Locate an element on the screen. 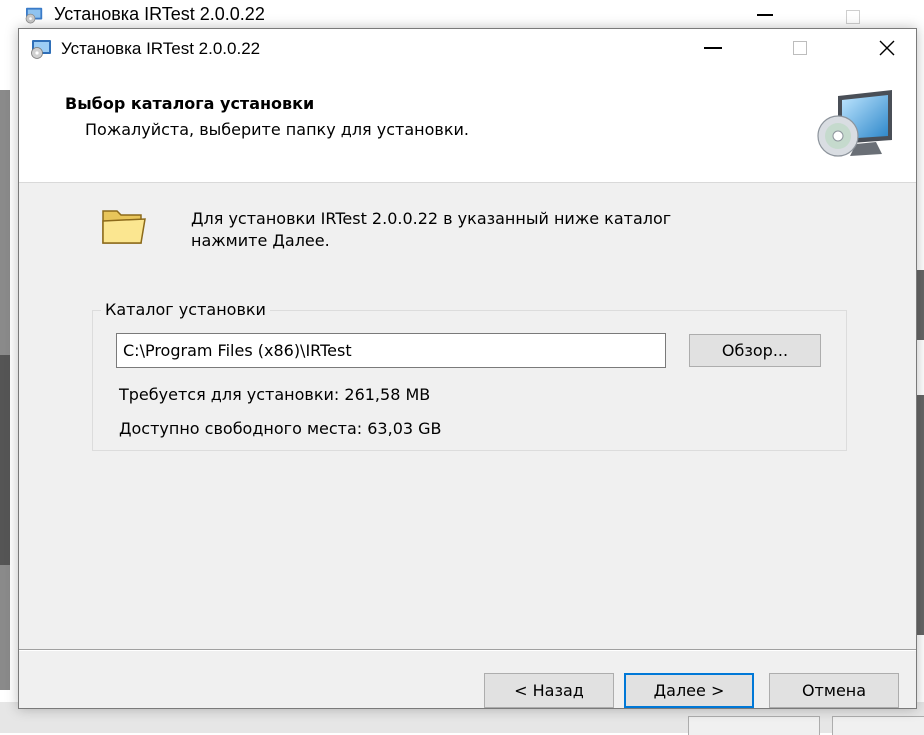 The width and height of the screenshot is (924, 735). required-space-label: Требуется для установки: 261,58 MB is located at coordinates (275, 394).